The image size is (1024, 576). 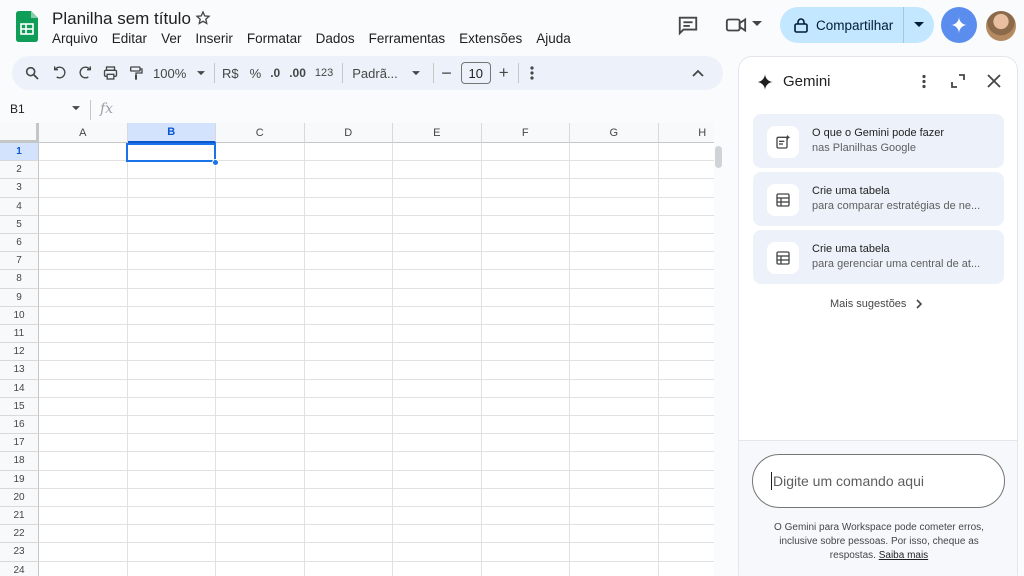 What do you see at coordinates (19, 534) in the screenshot?
I see `row-header-22: 22` at bounding box center [19, 534].